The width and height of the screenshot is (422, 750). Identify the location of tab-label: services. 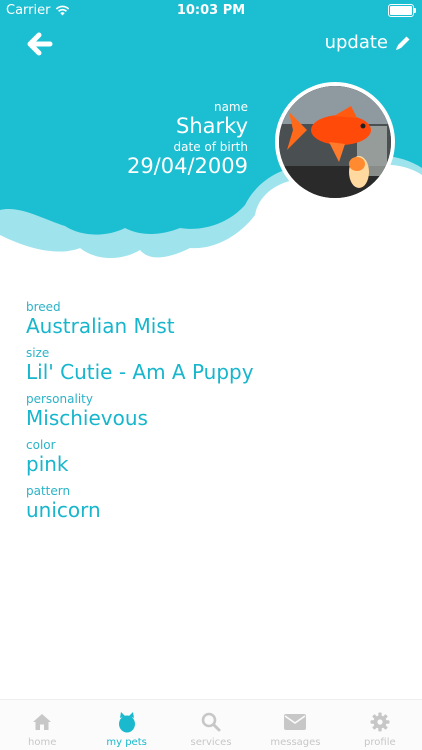
(211, 742).